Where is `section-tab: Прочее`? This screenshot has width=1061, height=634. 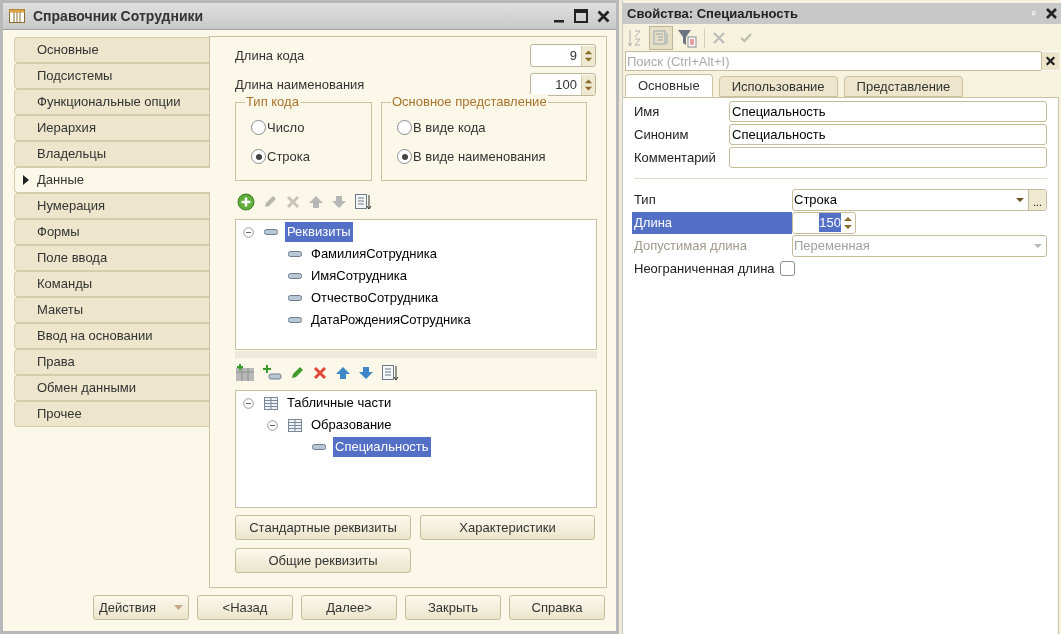 section-tab: Прочее is located at coordinates (111, 414).